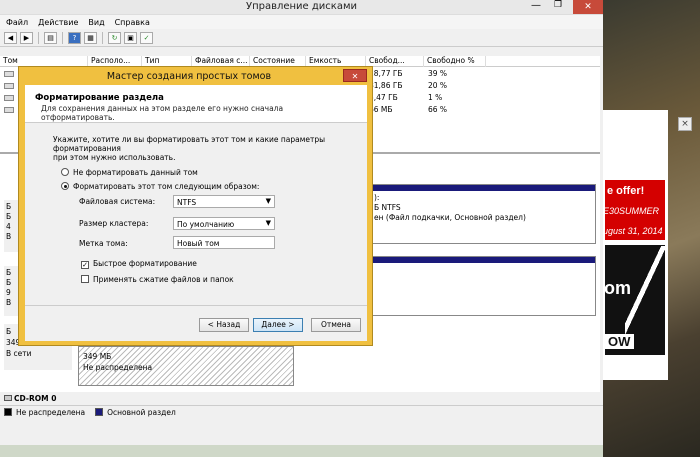  What do you see at coordinates (336, 325) in the screenshot?
I see `cancel-button: Отмена` at bounding box center [336, 325].